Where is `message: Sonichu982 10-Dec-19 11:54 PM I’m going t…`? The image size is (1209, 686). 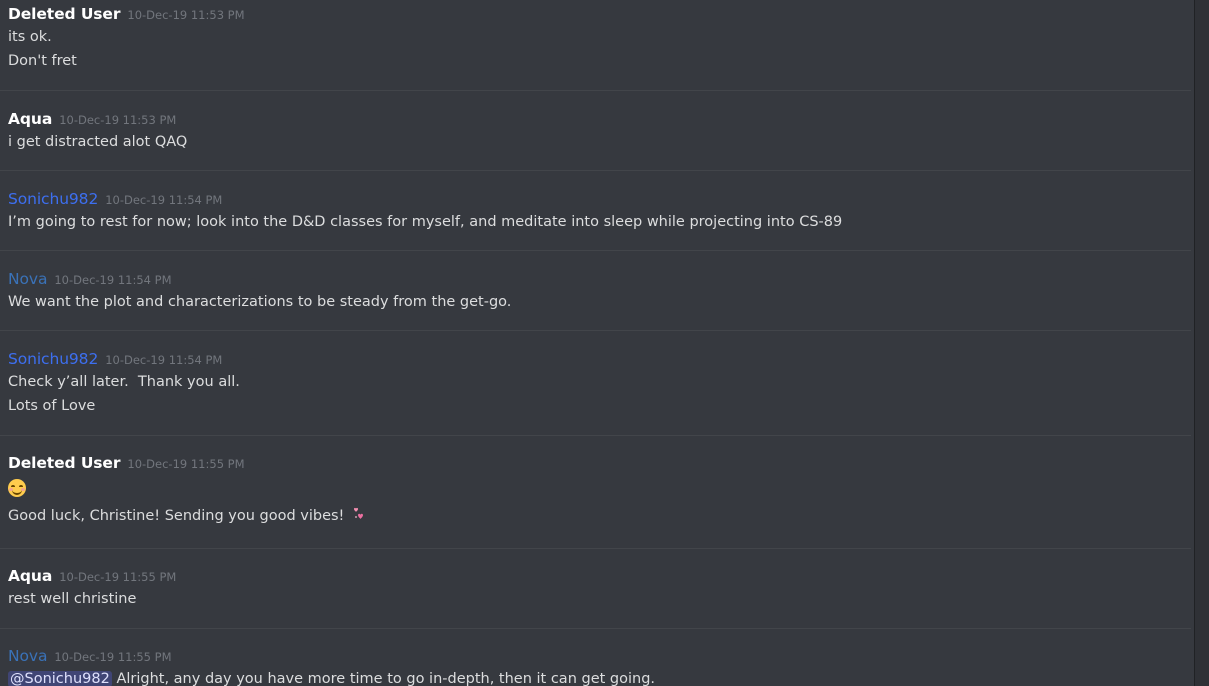
message: Sonichu982 10-Dec-19 11:54 PM I’m going t… is located at coordinates (599, 211).